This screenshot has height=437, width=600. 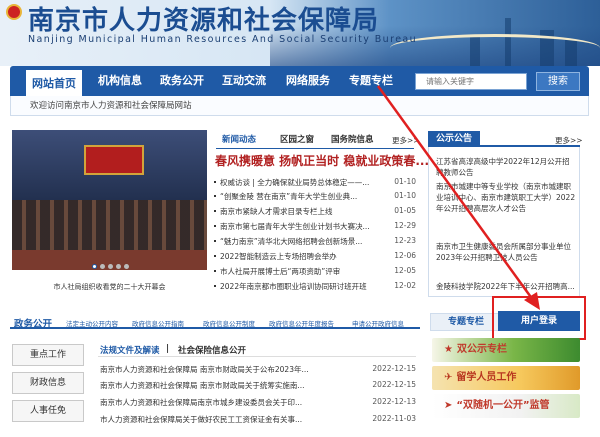 What do you see at coordinates (558, 81) in the screenshot?
I see `search-button: 搜索` at bounding box center [558, 81].